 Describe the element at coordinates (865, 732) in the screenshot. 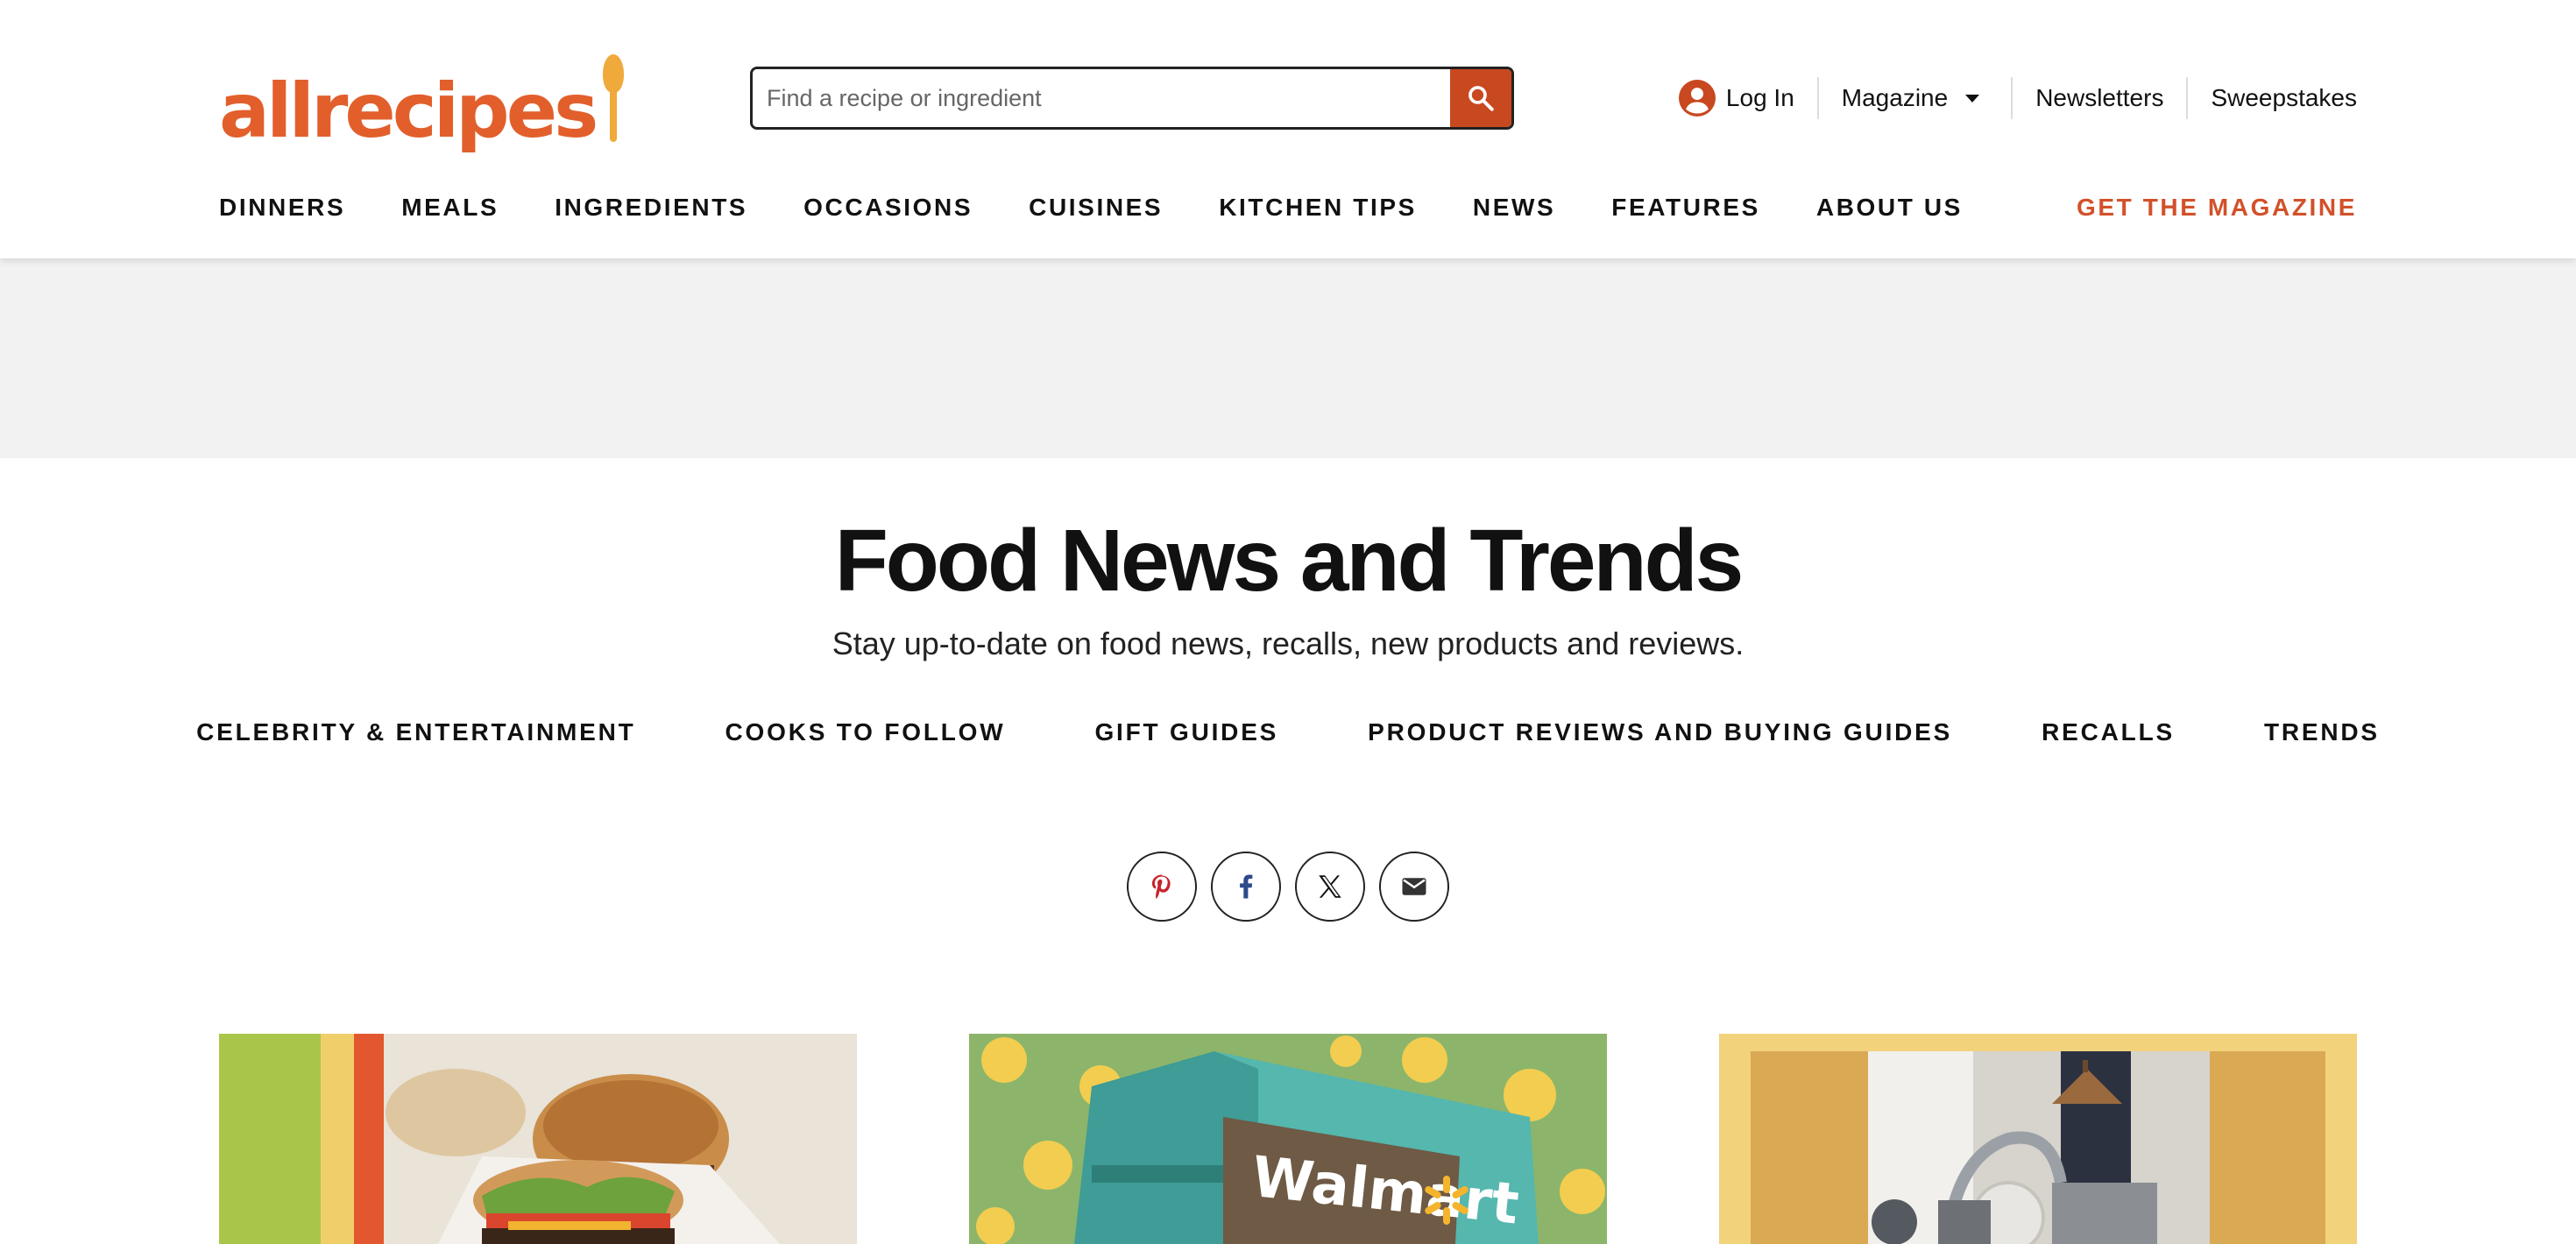

I see `topic-cooks-to-follow: COOKS TO FOLLOW` at that location.